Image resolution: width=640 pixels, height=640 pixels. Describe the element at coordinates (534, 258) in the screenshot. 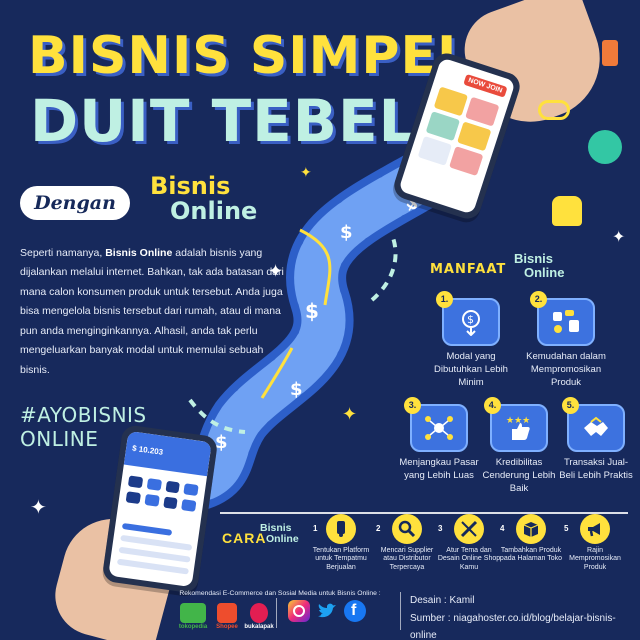

I see `manfaat-sub-1: Bisnis` at that location.